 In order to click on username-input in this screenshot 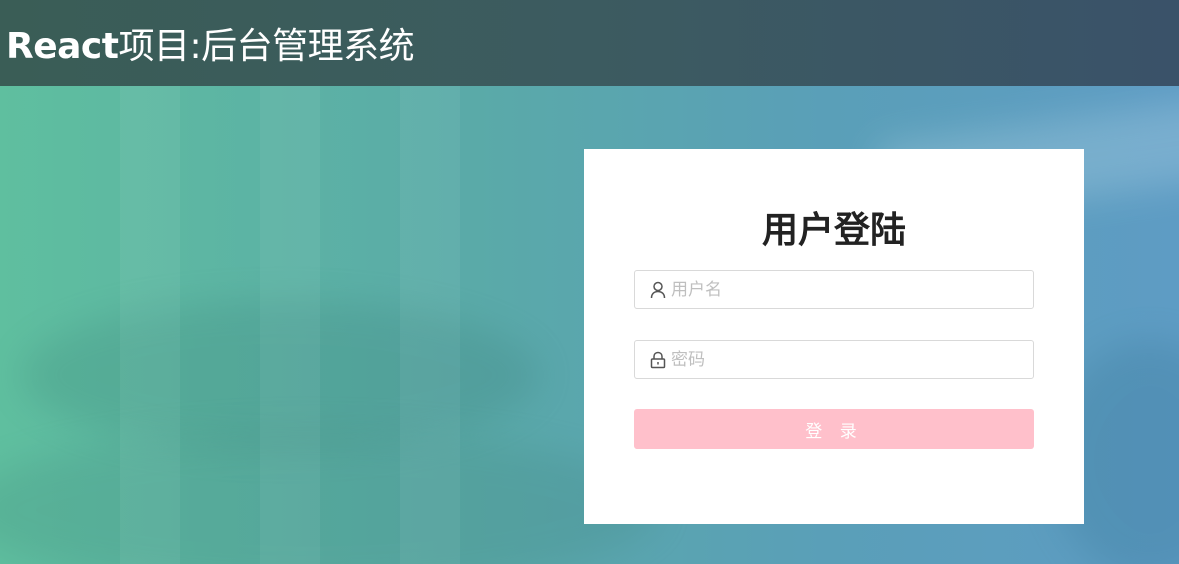, I will do `click(852, 289)`.